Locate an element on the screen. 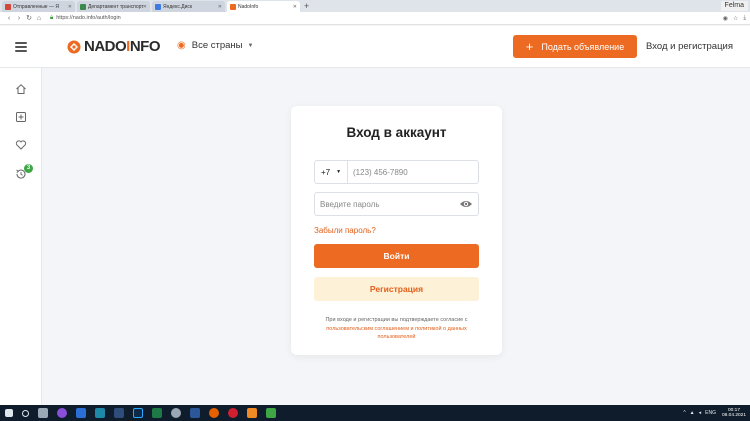 This screenshot has height=421, width=750. system-tray: ^ ▲ ◂ ENG 00:17 08.04.2021 is located at coordinates (714, 413).